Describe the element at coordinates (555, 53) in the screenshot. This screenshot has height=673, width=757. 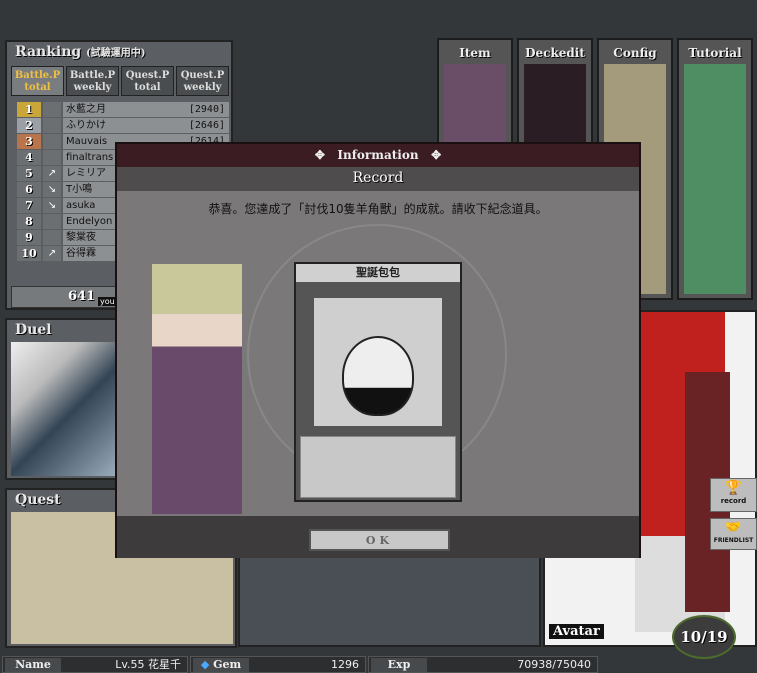
I see `deckedit-label: Deckedit` at that location.